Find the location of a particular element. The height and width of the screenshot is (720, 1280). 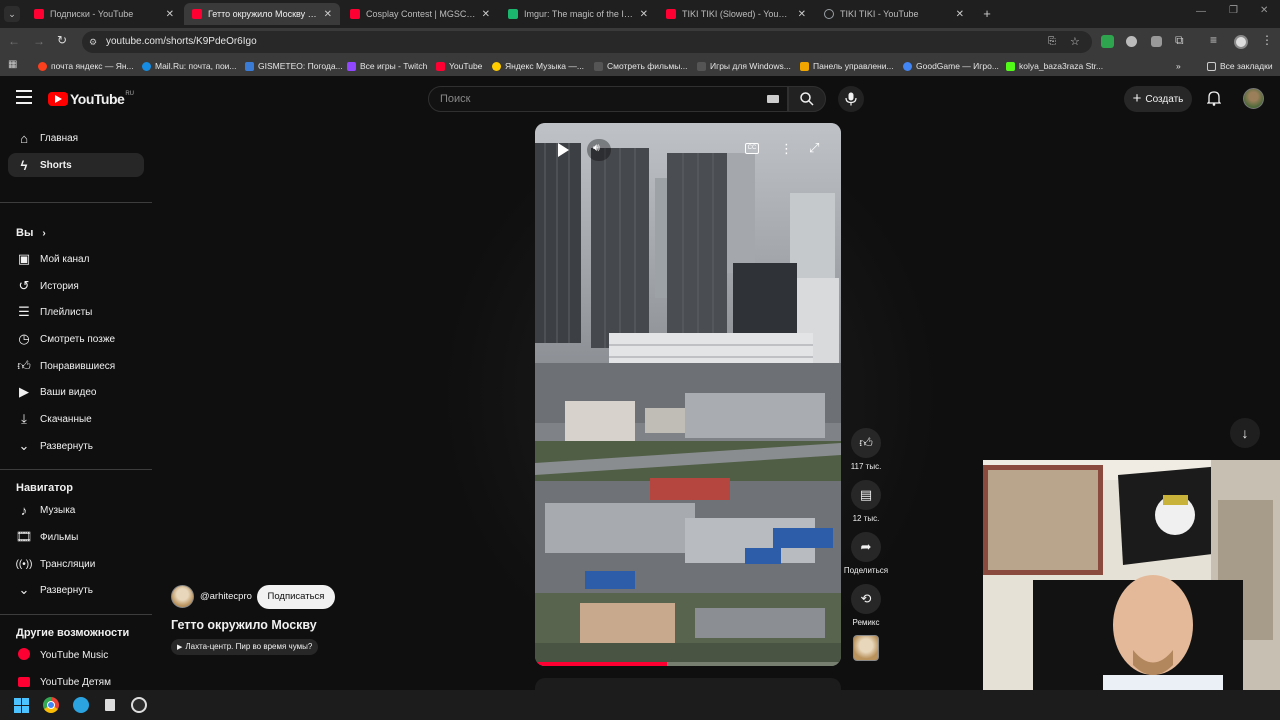

profile-avatar-icon is located at coordinates (1241, 42).